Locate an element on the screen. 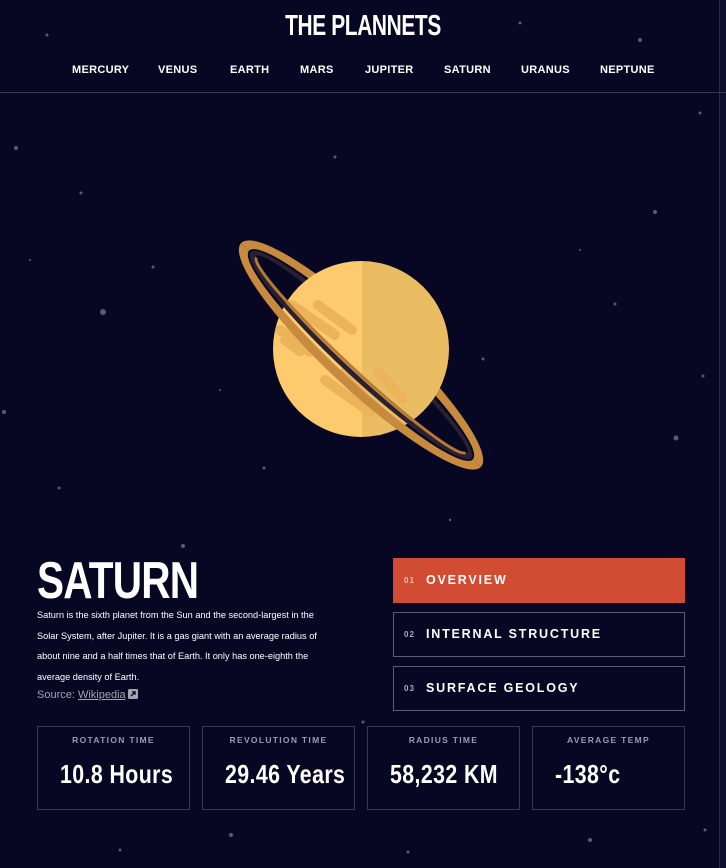  stat-label: REVOLUTION TIME is located at coordinates (278, 740).